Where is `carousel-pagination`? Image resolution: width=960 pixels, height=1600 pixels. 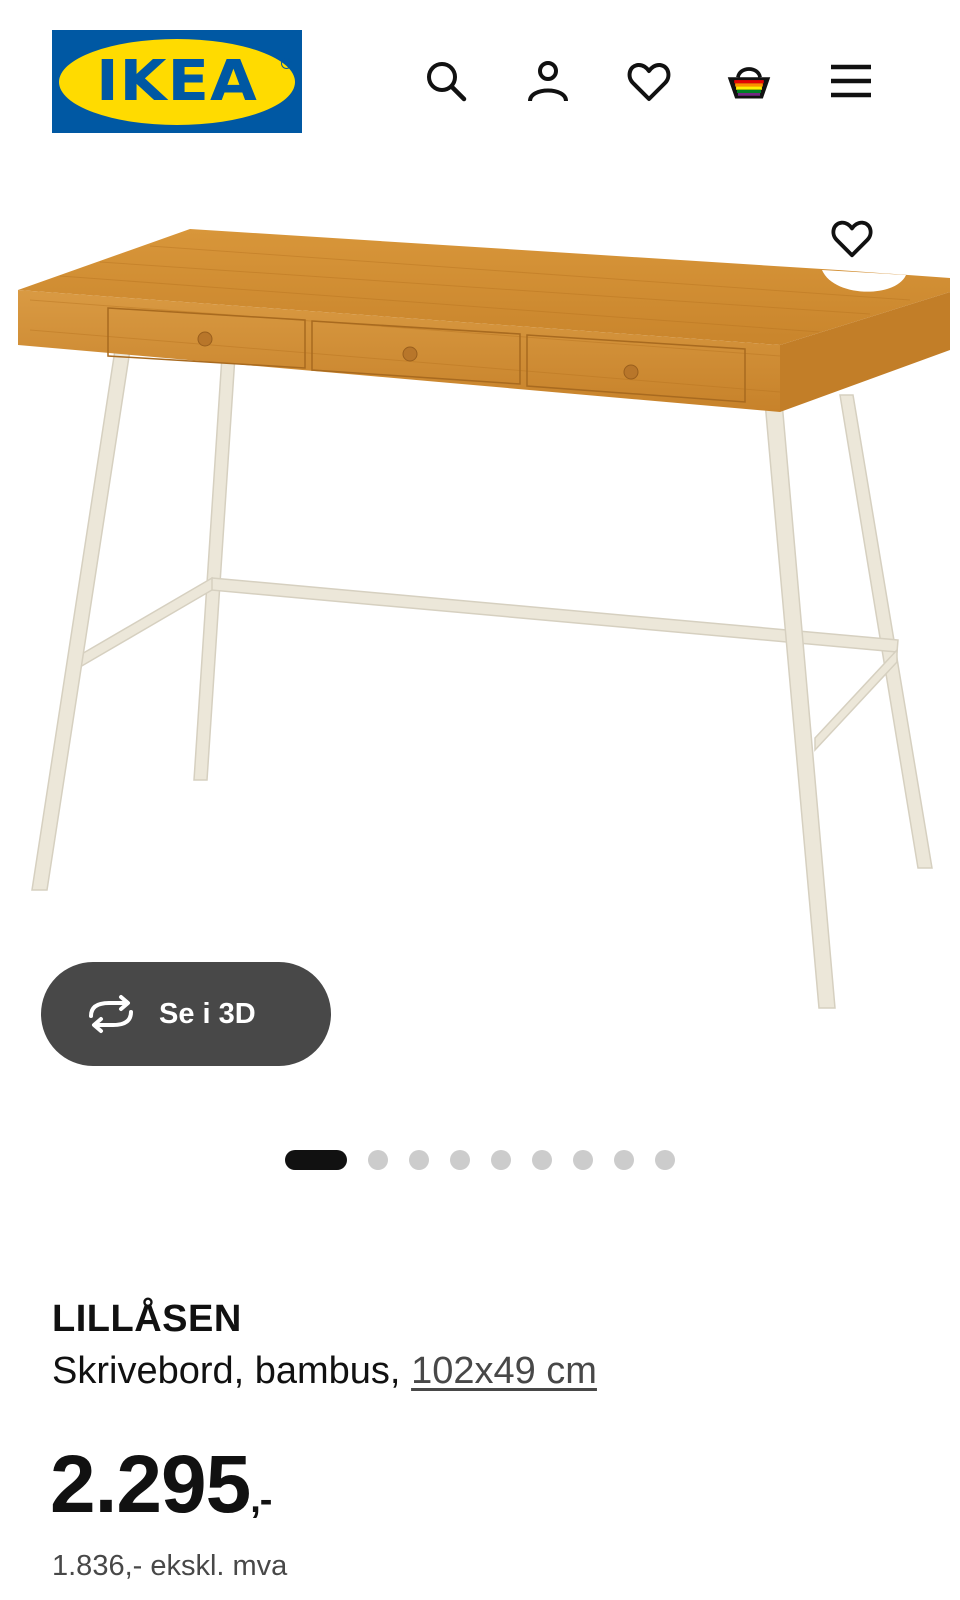 carousel-pagination is located at coordinates (480, 1160).